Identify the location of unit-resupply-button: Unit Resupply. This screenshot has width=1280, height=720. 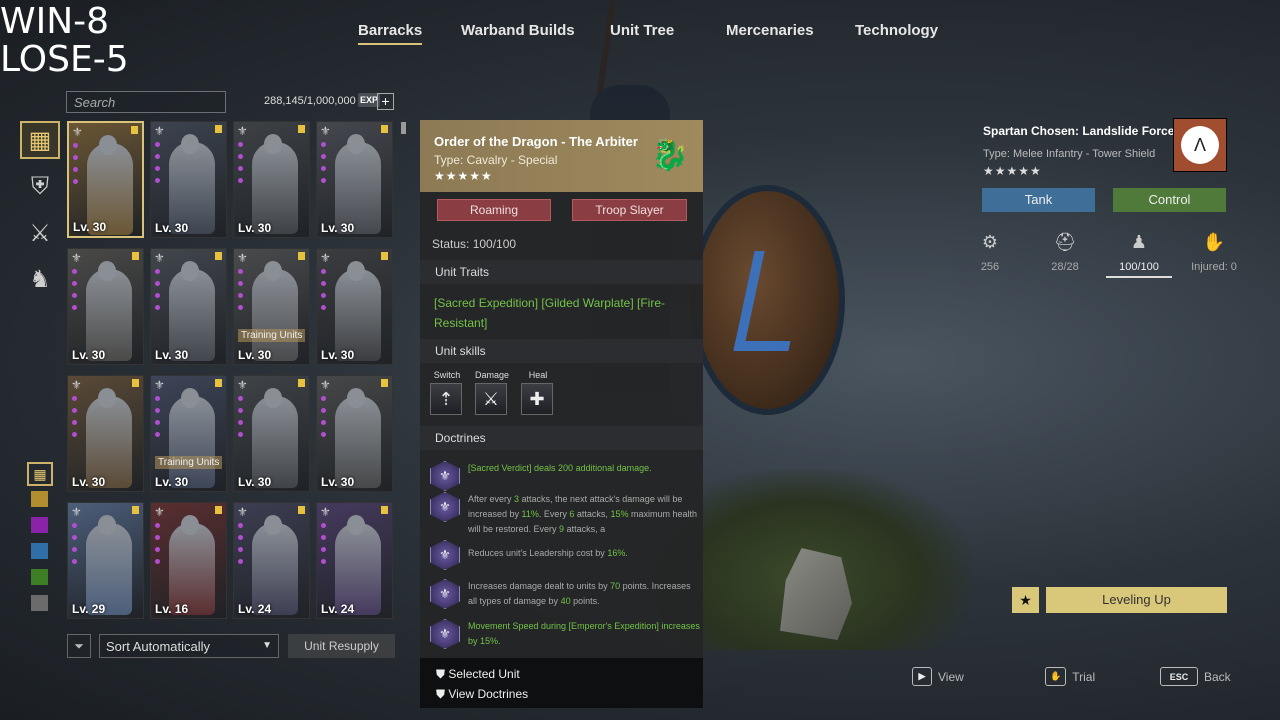
(341, 646).